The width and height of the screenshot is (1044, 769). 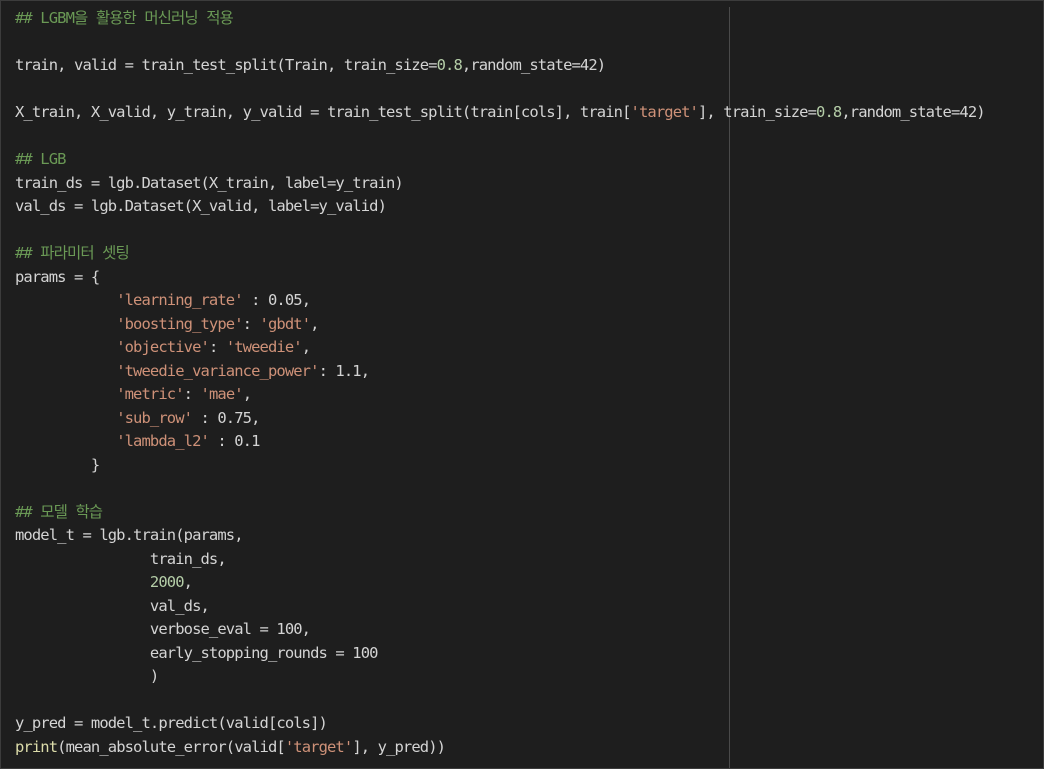 I want to click on code-token-comment: ## 모델 학습, so click(x=59, y=511).